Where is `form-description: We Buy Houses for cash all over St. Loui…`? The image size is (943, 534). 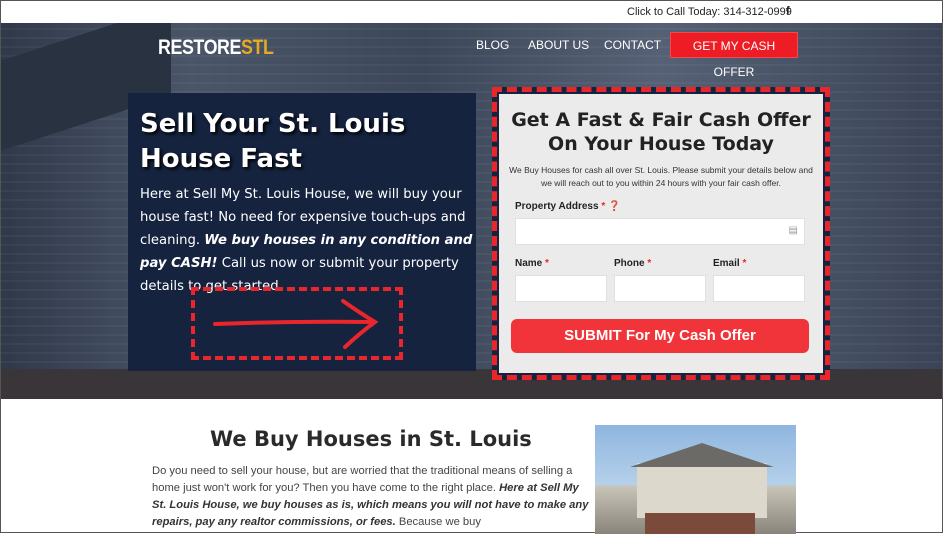 form-description: We Buy Houses for cash all over St. Loui… is located at coordinates (661, 176).